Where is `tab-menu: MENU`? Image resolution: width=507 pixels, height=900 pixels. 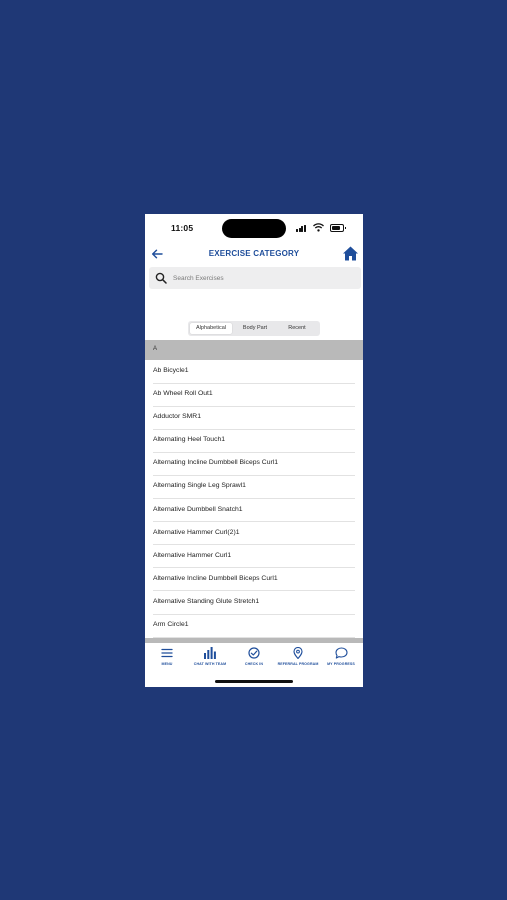
tab-menu: MENU is located at coordinates (167, 660).